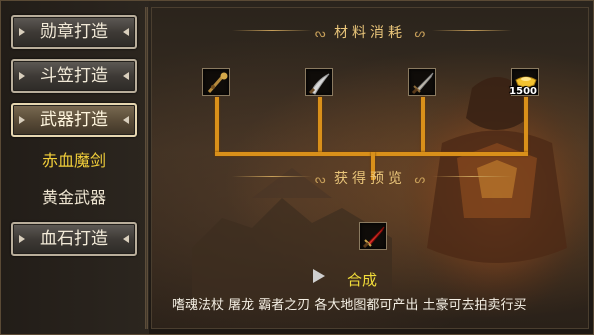  I want to click on materials-title: ᔓ 材料消耗 ᔕ, so click(370, 33).